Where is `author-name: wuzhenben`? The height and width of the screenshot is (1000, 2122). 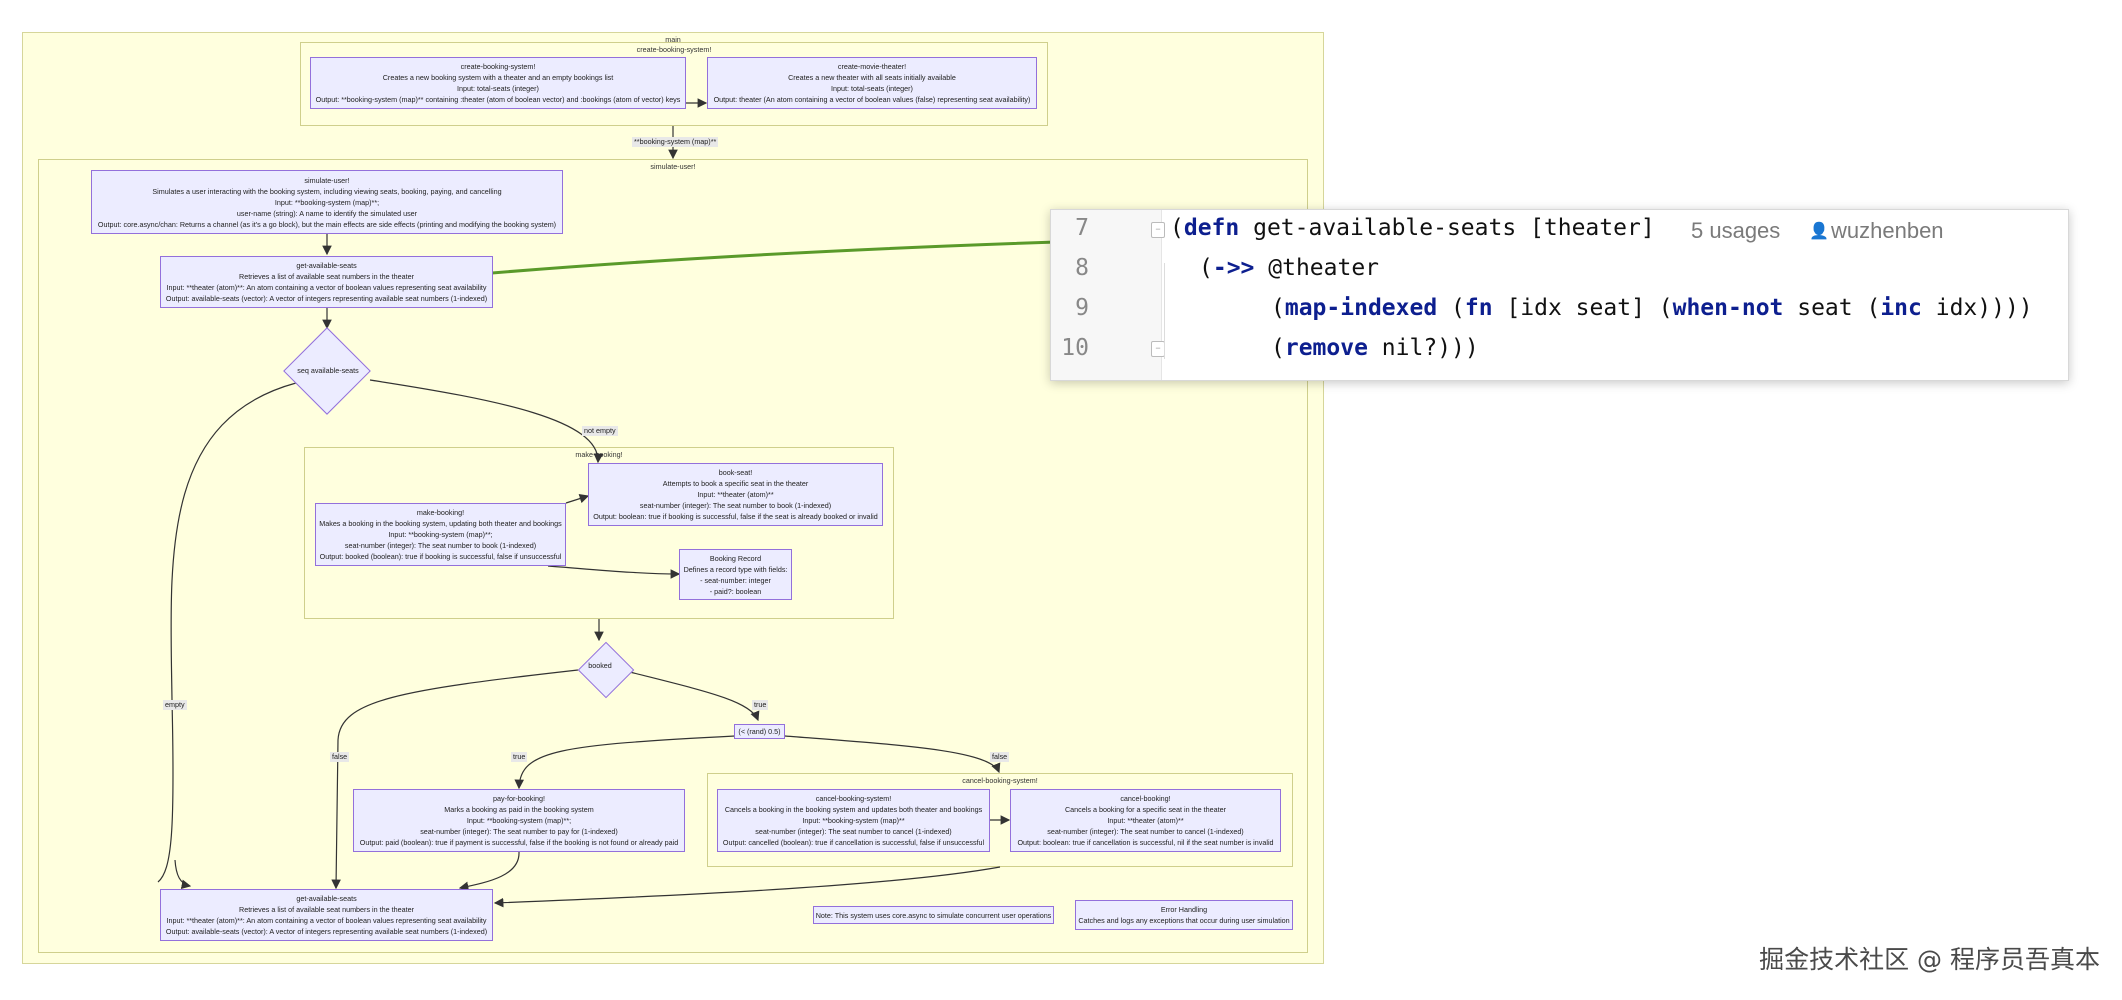
author-name: wuzhenben is located at coordinates (1887, 230).